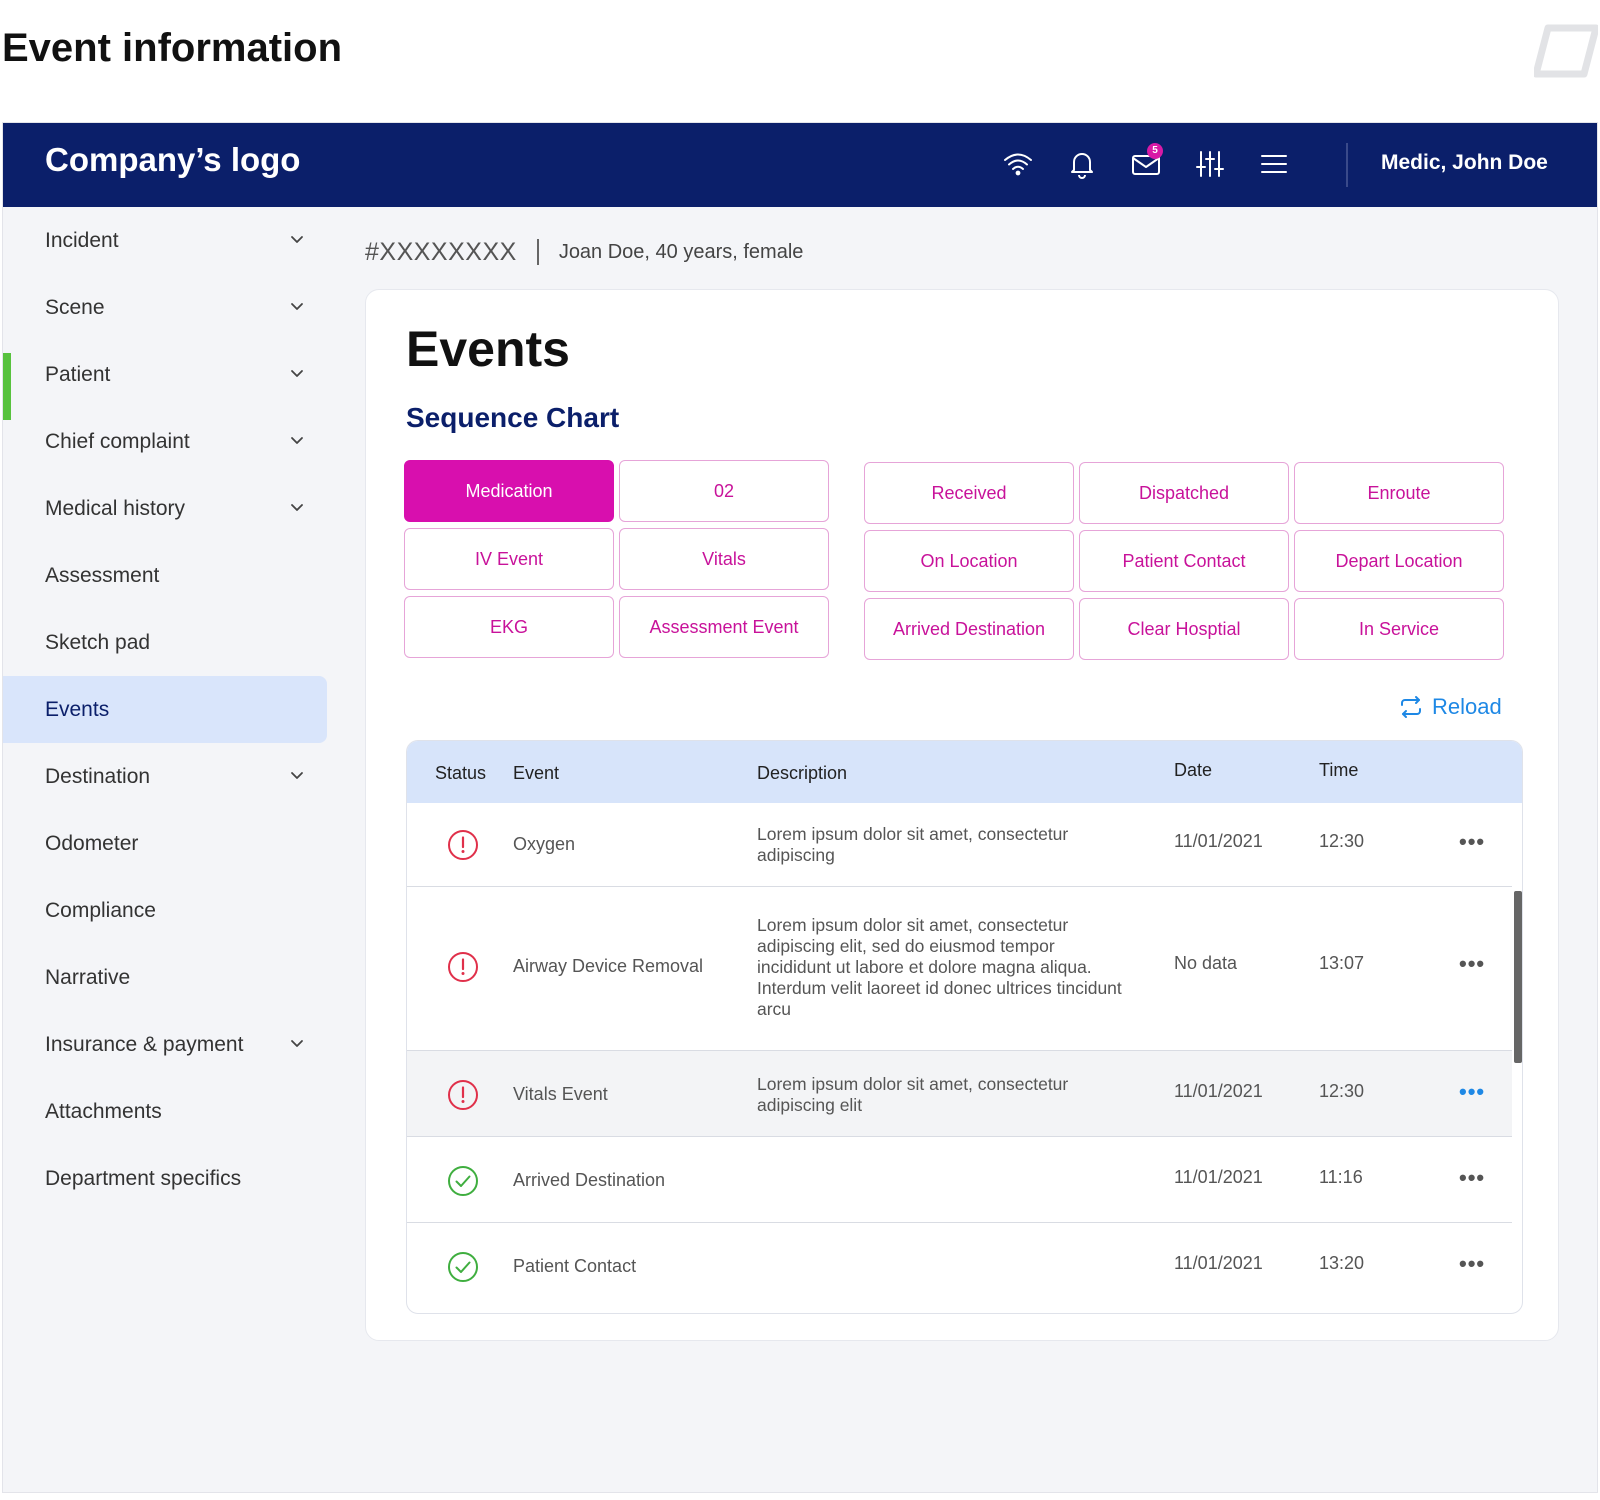 The width and height of the screenshot is (1600, 1500). Describe the element at coordinates (103, 1111) in the screenshot. I see `sidebar-item-label: Attachments` at that location.